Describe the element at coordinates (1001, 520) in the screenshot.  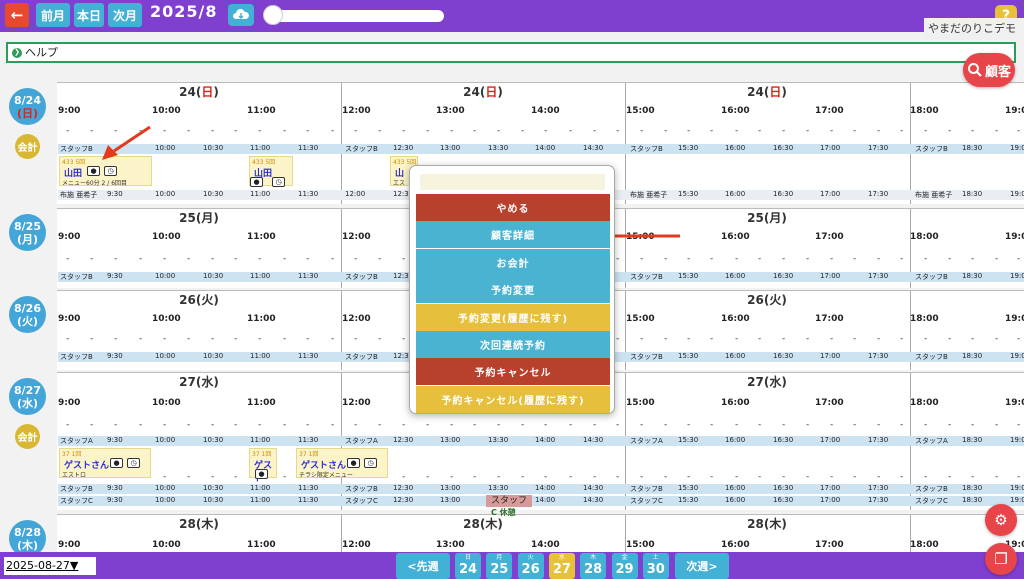
I see `settings-button: ⚙` at that location.